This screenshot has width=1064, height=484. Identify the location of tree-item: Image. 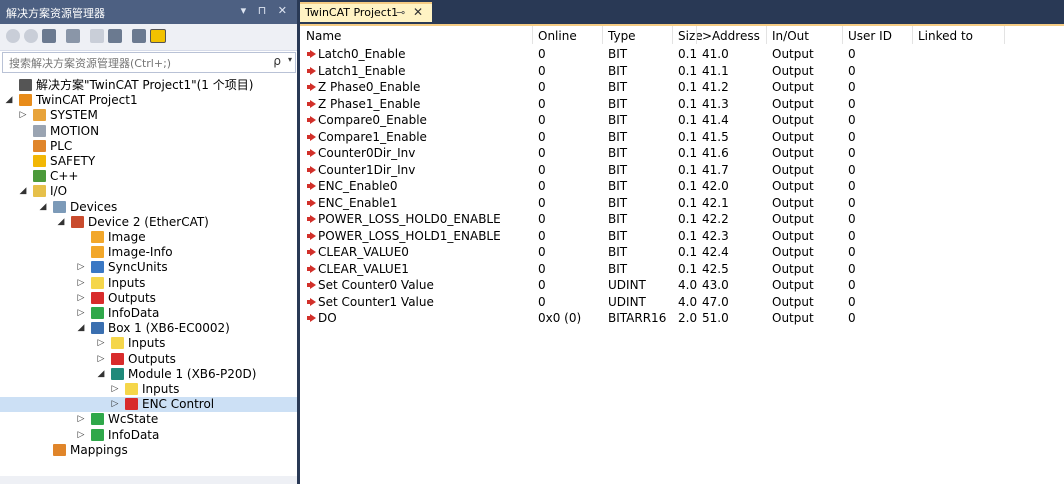
(148, 237).